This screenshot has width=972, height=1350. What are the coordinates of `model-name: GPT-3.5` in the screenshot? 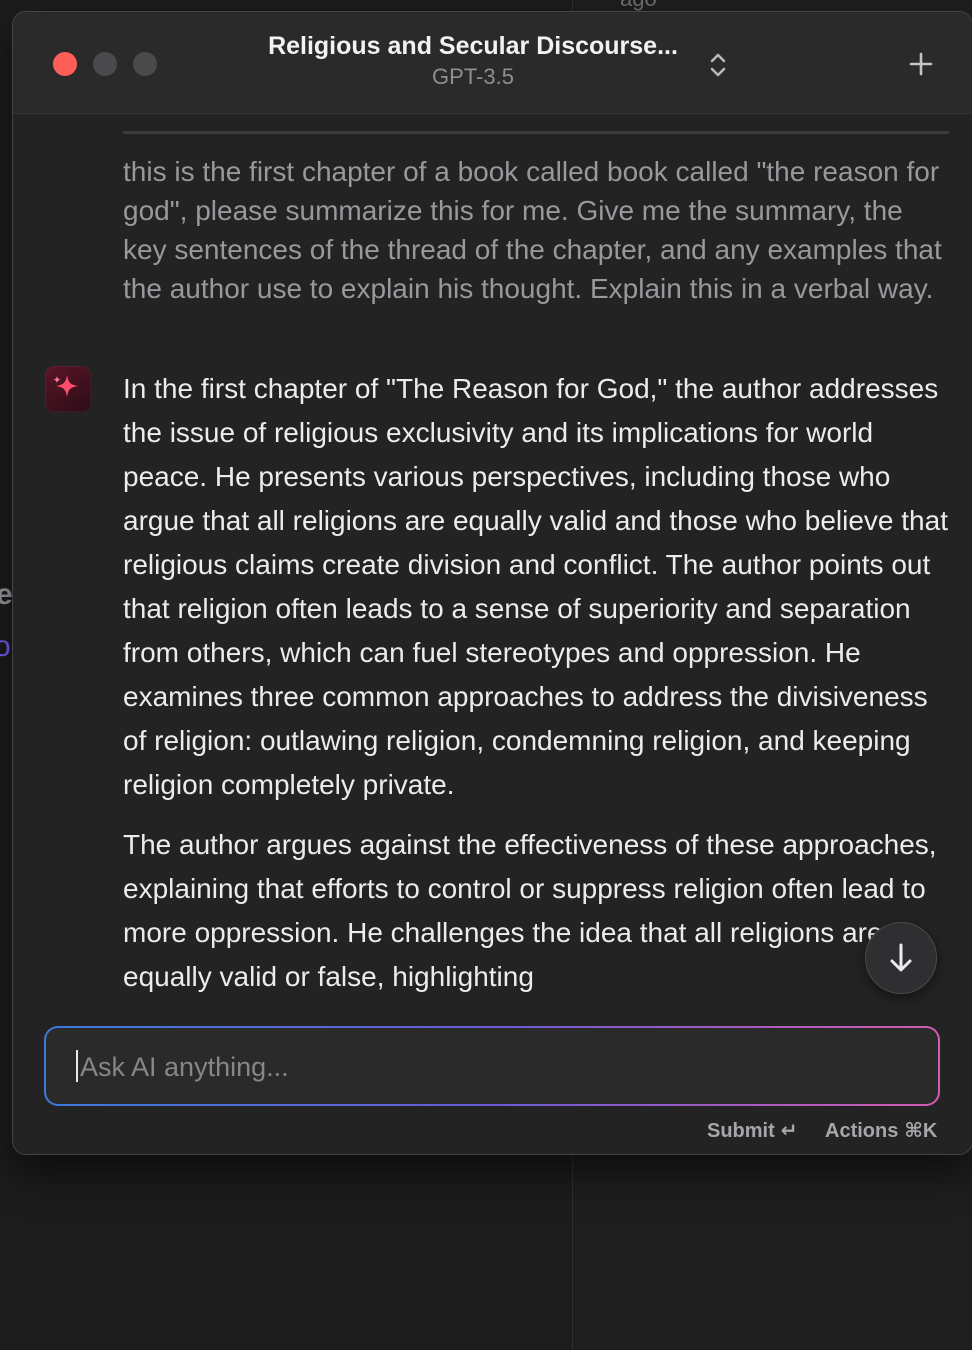 It's located at (473, 76).